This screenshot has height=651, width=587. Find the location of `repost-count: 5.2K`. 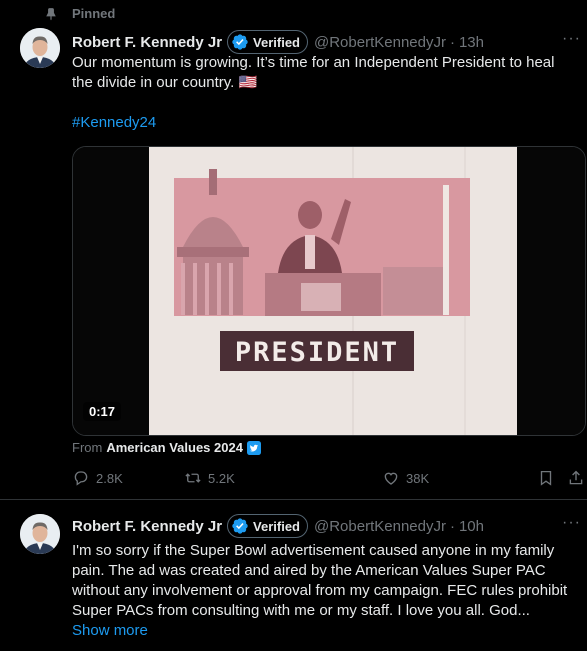

repost-count: 5.2K is located at coordinates (221, 478).